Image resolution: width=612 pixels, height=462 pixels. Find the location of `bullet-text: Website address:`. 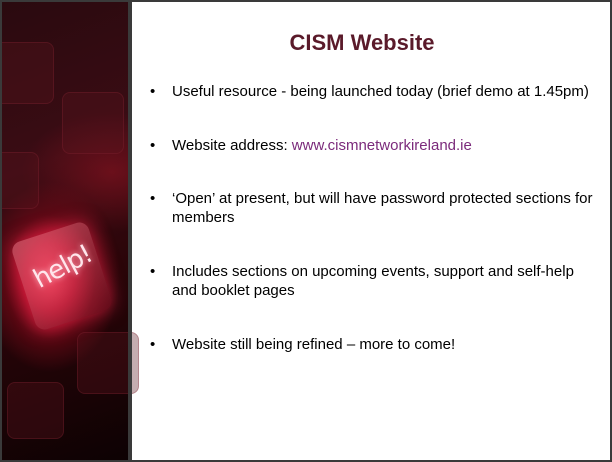

bullet-text: Website address: is located at coordinates (232, 145).